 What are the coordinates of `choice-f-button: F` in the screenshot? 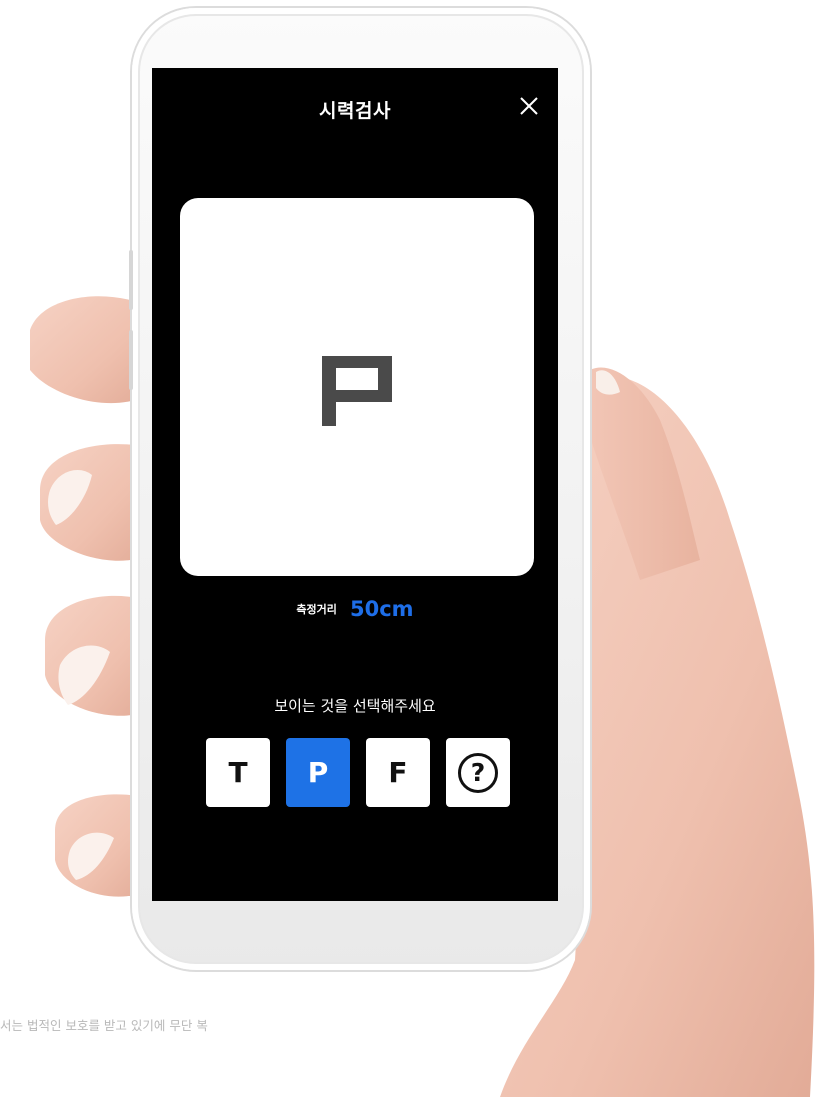 It's located at (398, 772).